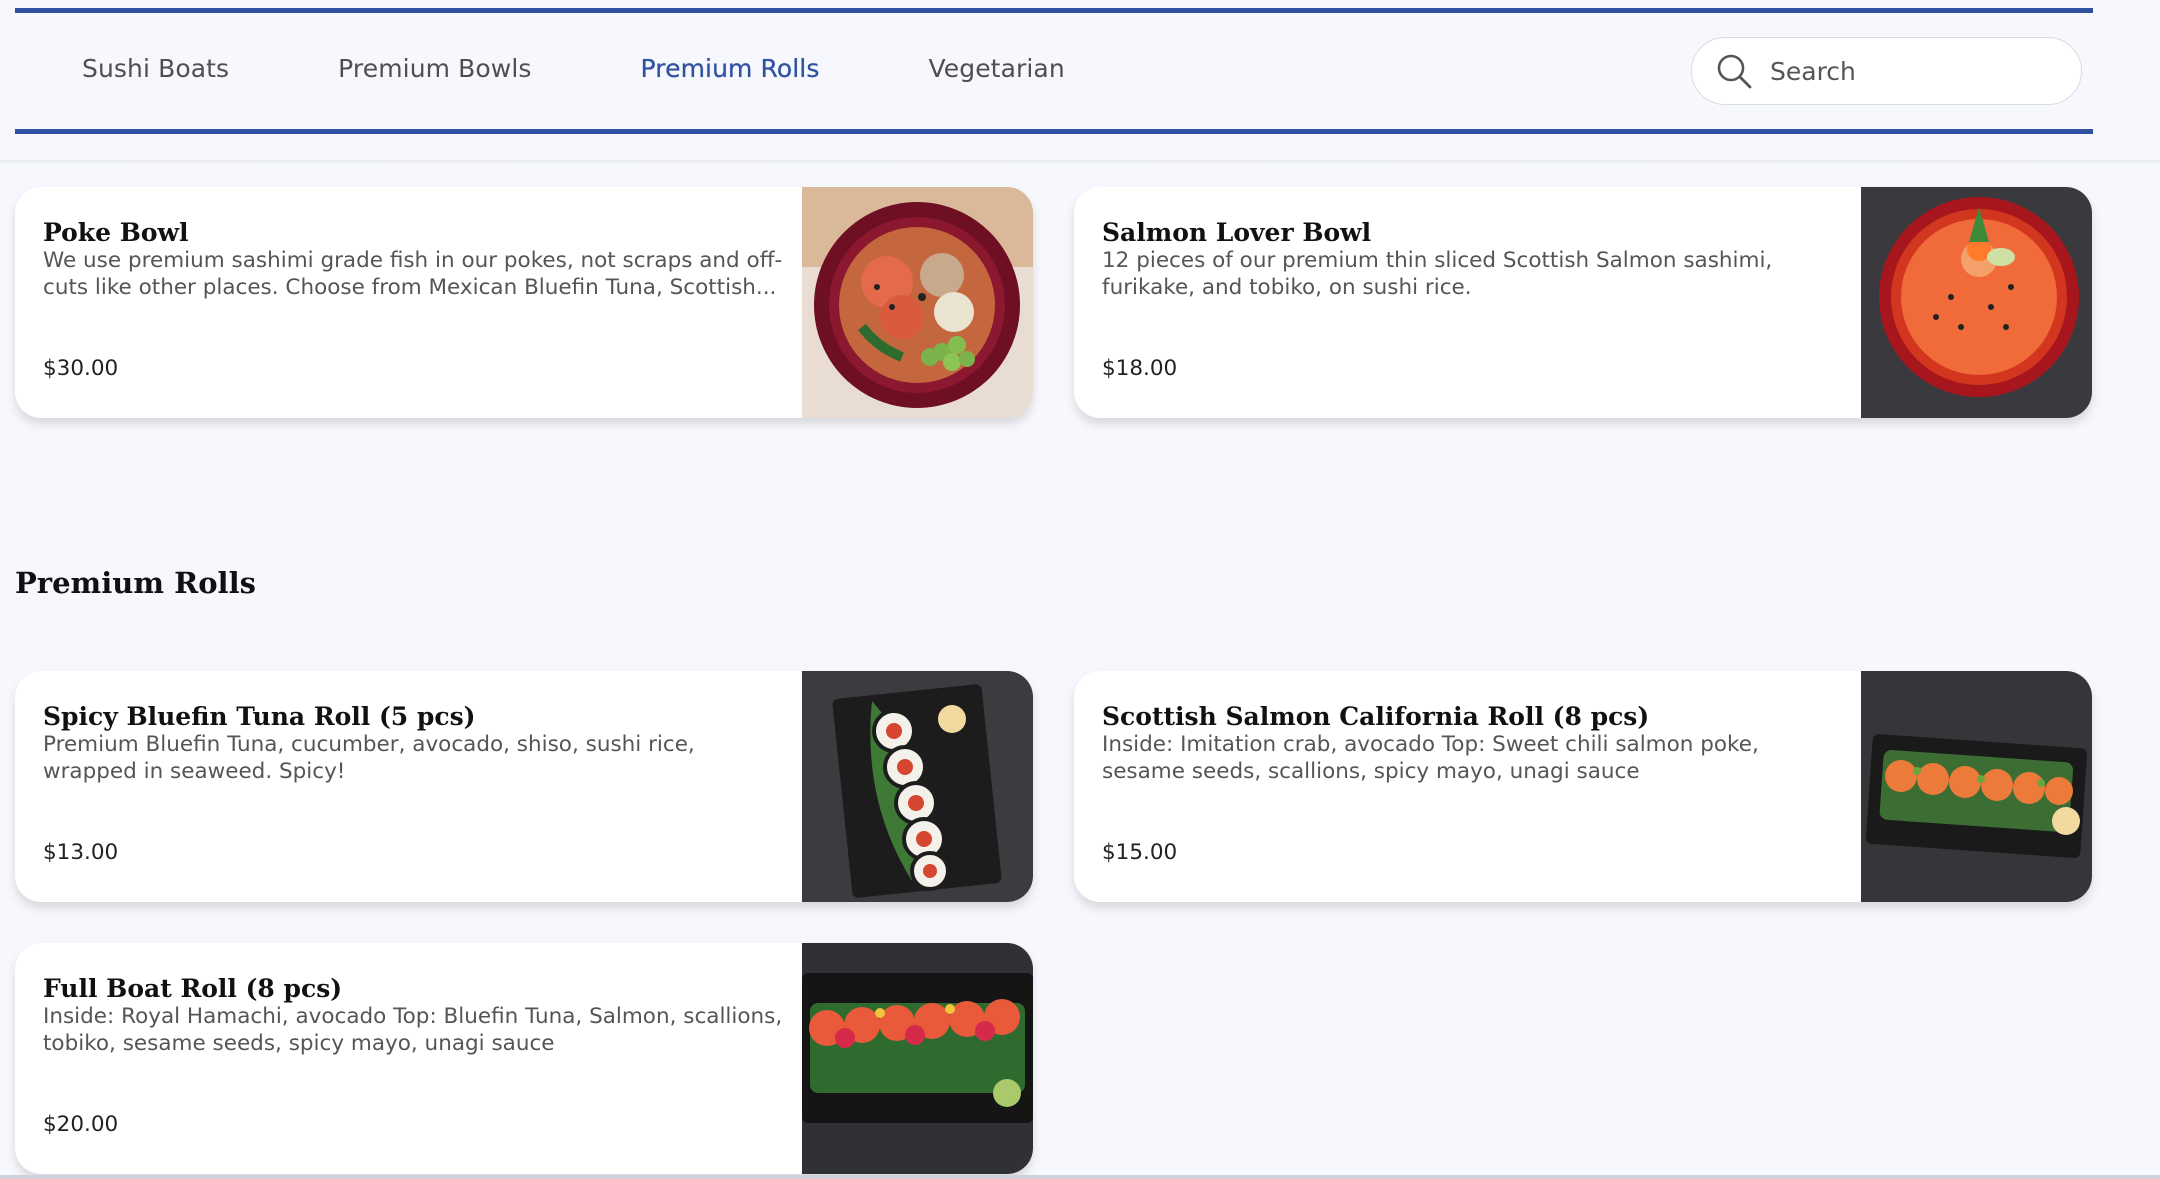 The width and height of the screenshot is (2160, 1179). Describe the element at coordinates (81, 852) in the screenshot. I see `item-price: $13.00` at that location.